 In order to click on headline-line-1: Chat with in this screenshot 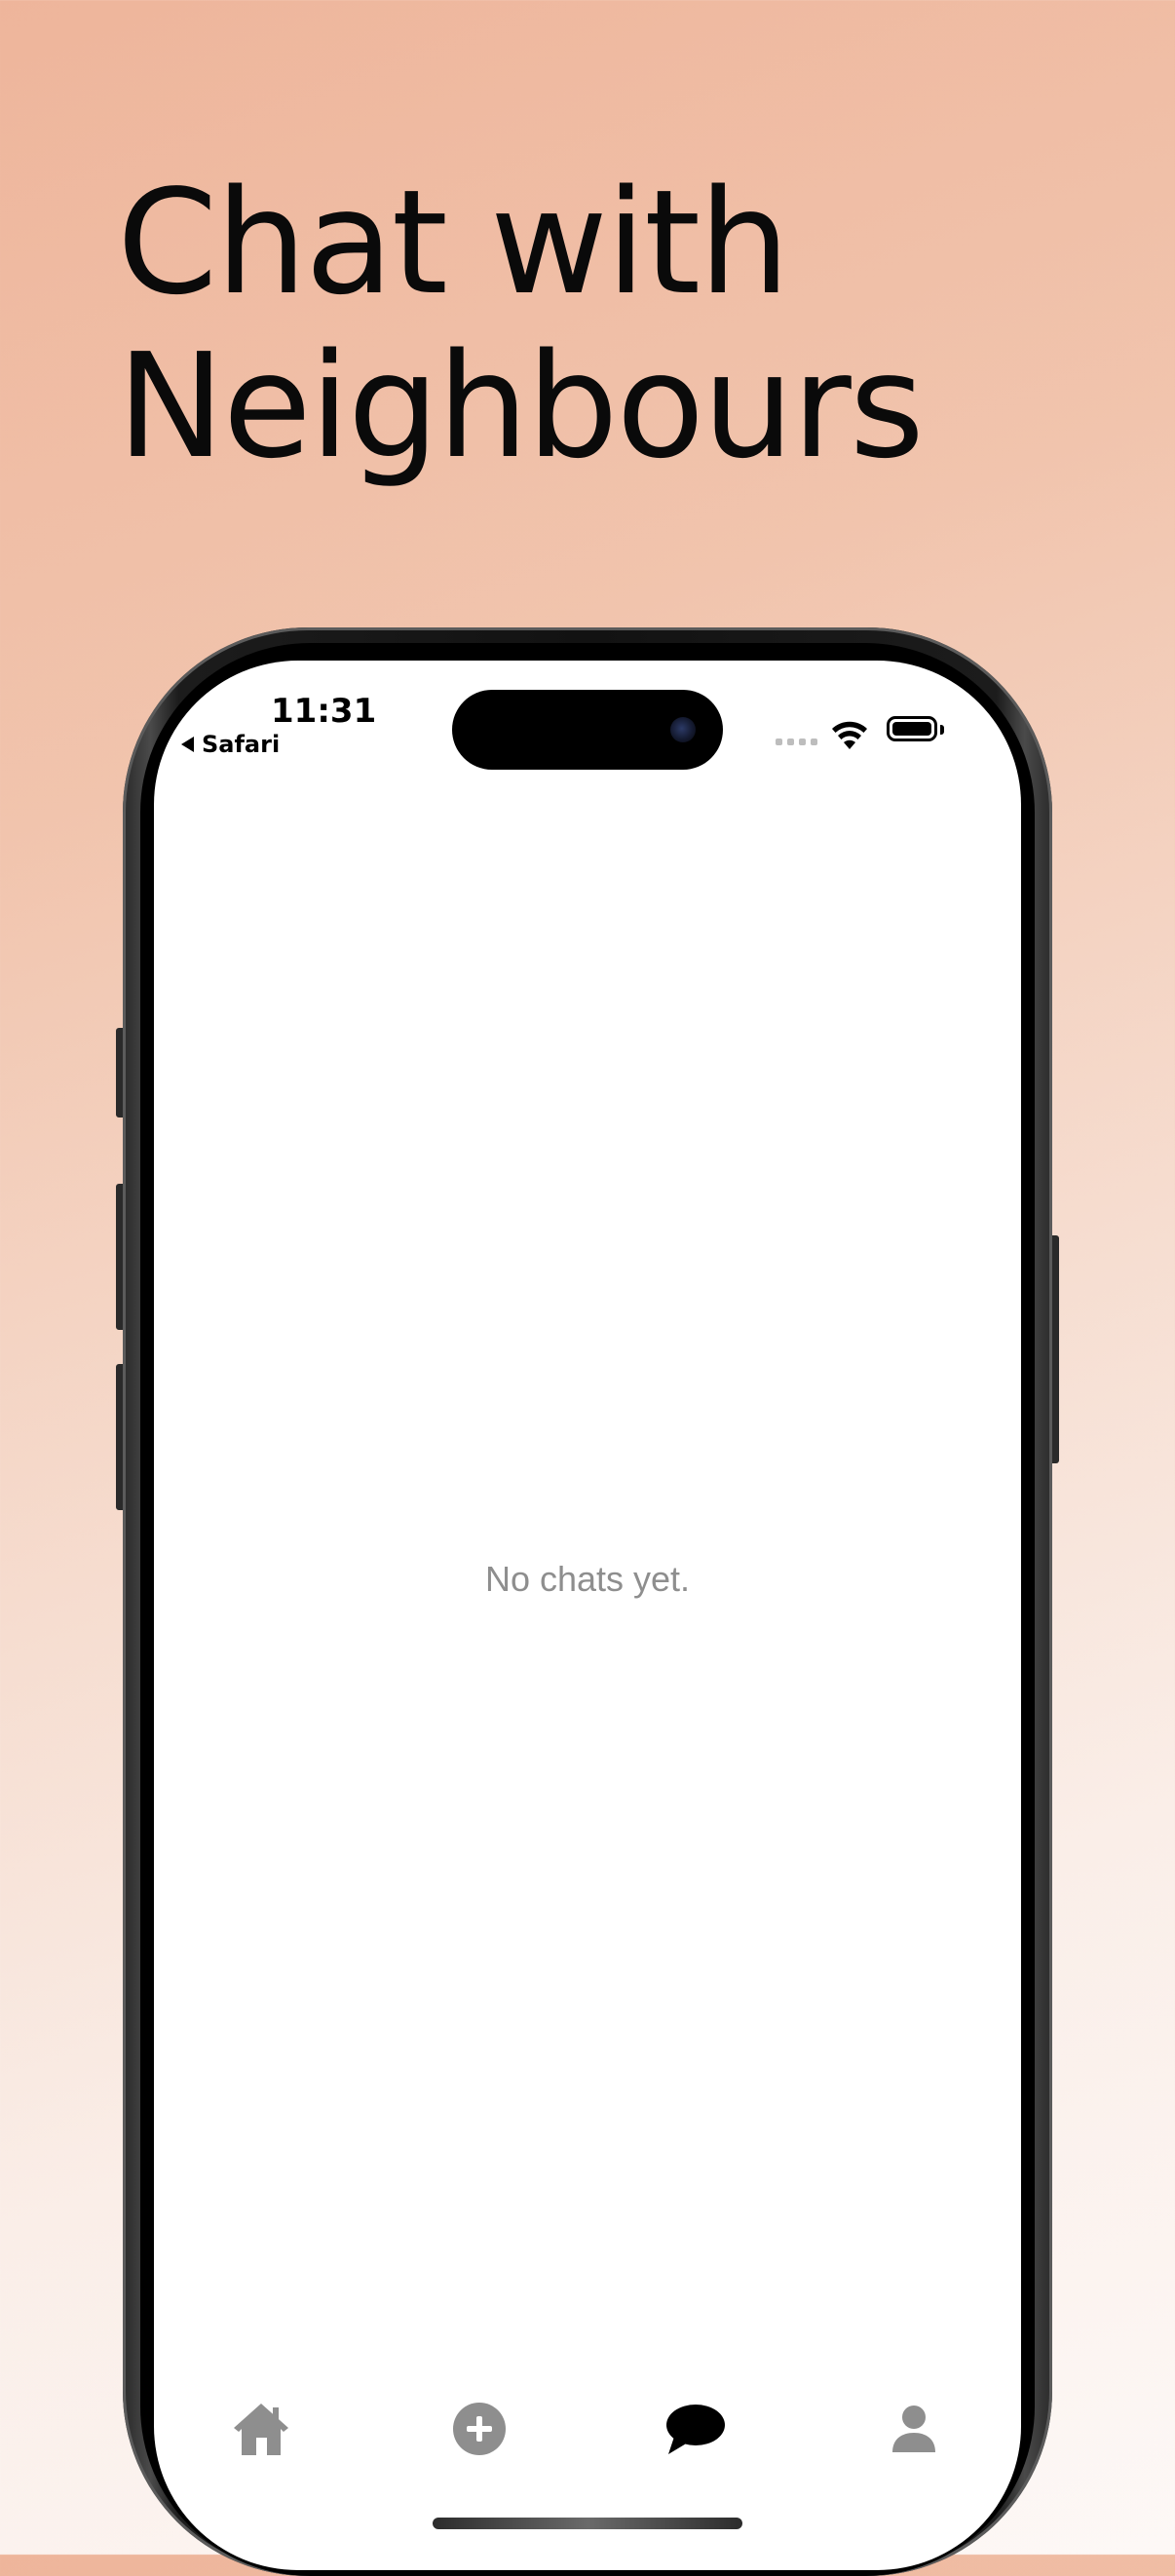, I will do `click(453, 242)`.